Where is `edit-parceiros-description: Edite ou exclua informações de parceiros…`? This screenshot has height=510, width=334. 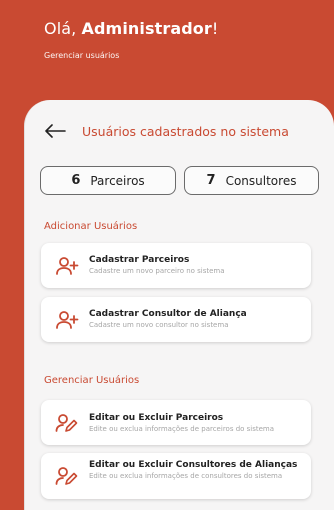
edit-parceiros-description: Edite ou exclua informações de parceiros… is located at coordinates (182, 429).